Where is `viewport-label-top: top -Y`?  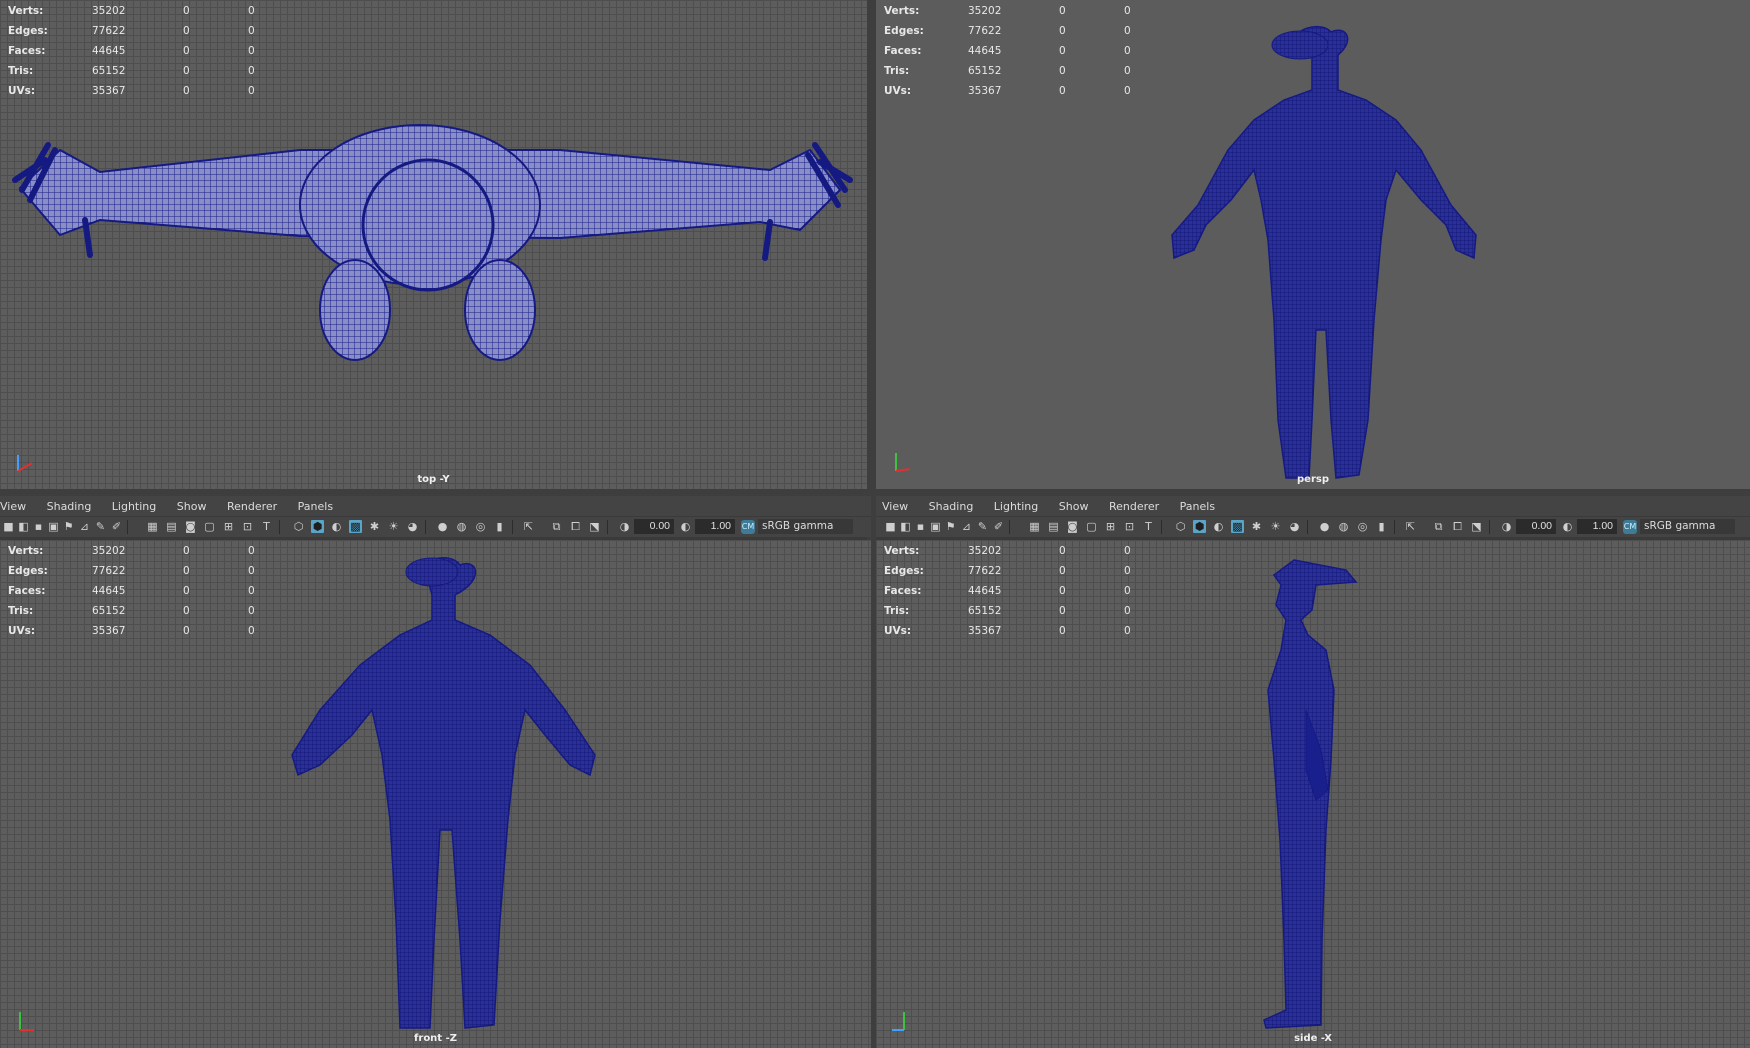 viewport-label-top: top -Y is located at coordinates (433, 479).